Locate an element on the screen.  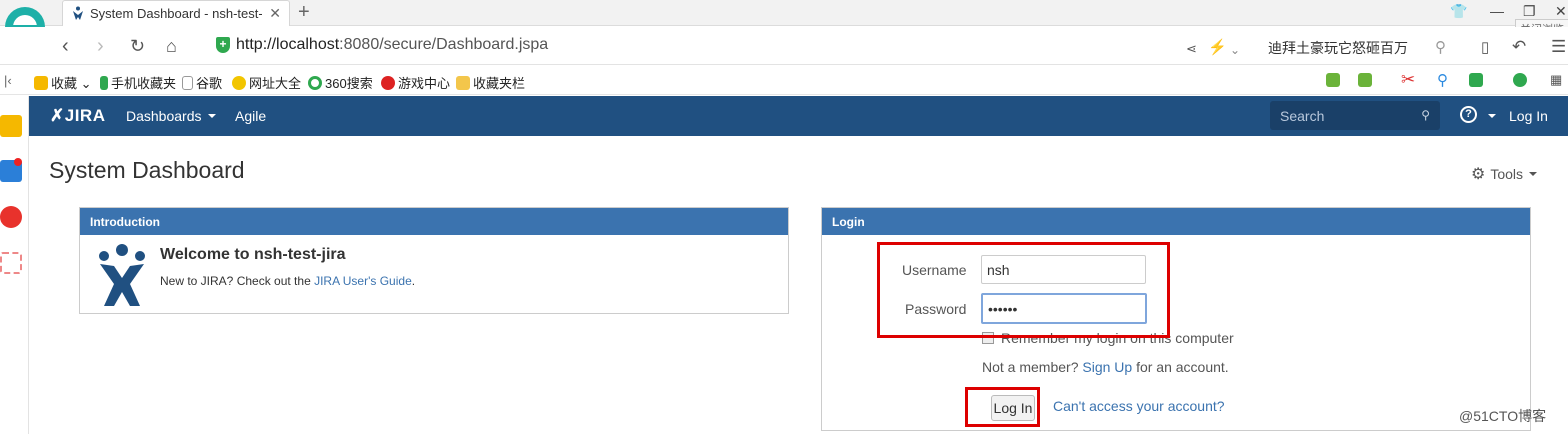
back-icon: ‹ is located at coordinates (65, 46).